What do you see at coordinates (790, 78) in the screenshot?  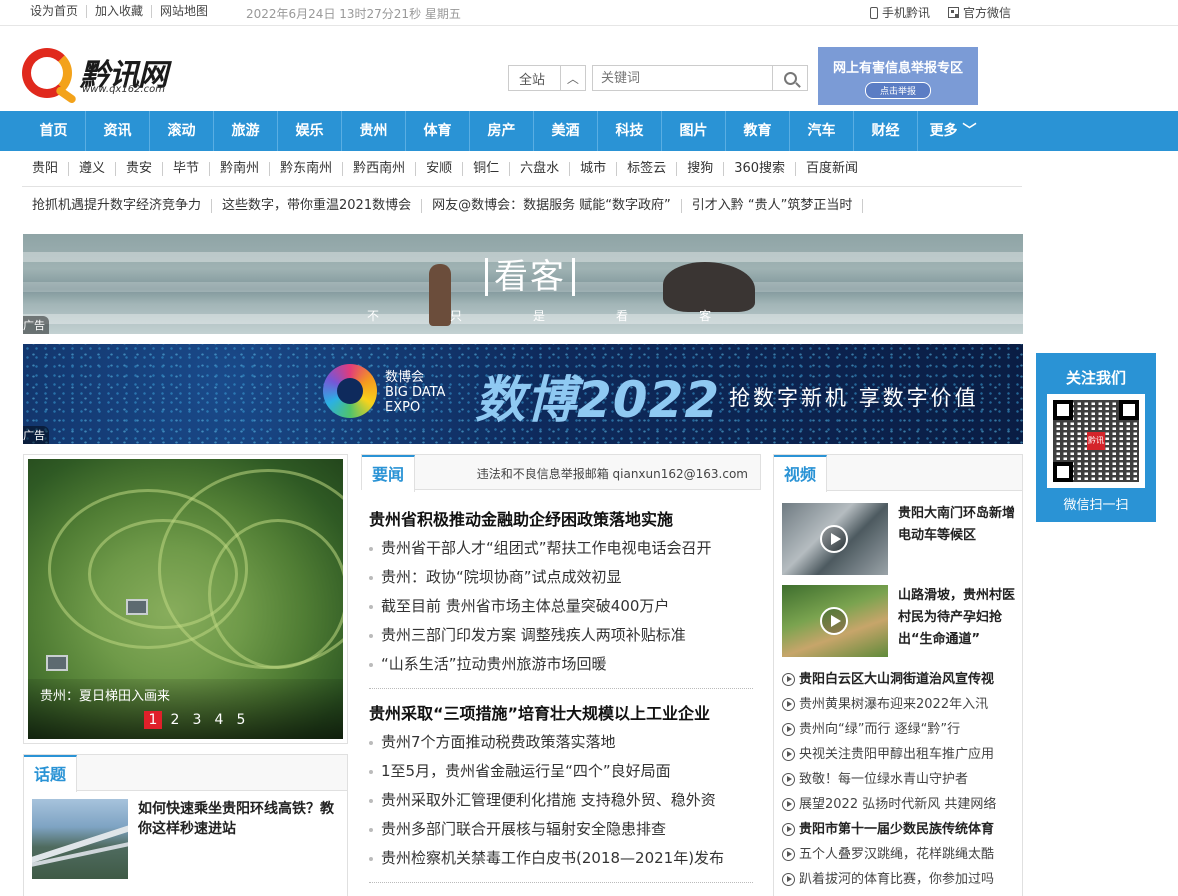 I see `search-button` at bounding box center [790, 78].